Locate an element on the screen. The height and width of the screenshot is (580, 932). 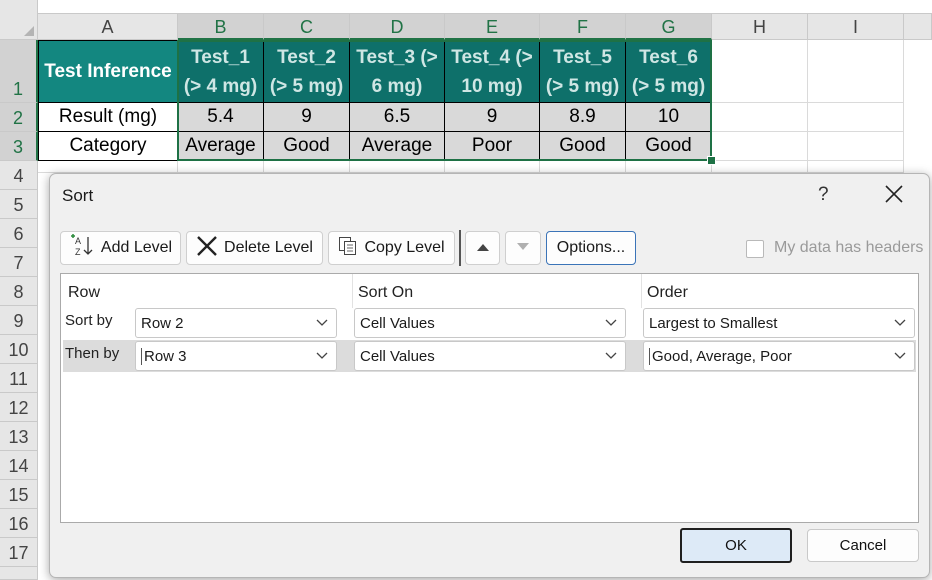
cell-a1-header: Test Inference is located at coordinates (108, 71).